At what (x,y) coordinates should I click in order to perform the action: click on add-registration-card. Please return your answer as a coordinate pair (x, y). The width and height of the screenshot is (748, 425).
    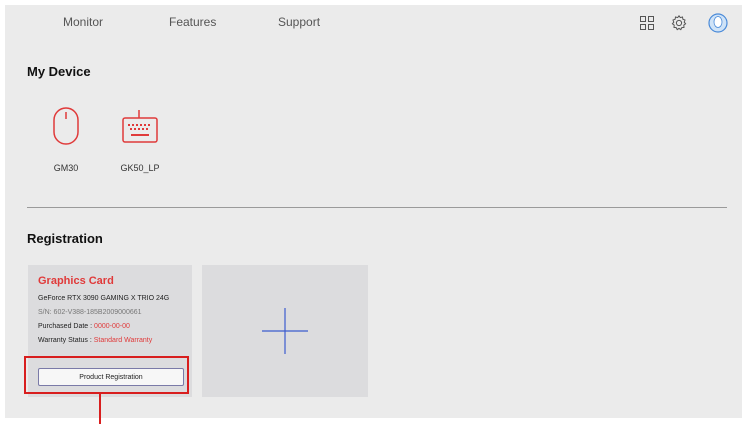
    Looking at the image, I should click on (285, 331).